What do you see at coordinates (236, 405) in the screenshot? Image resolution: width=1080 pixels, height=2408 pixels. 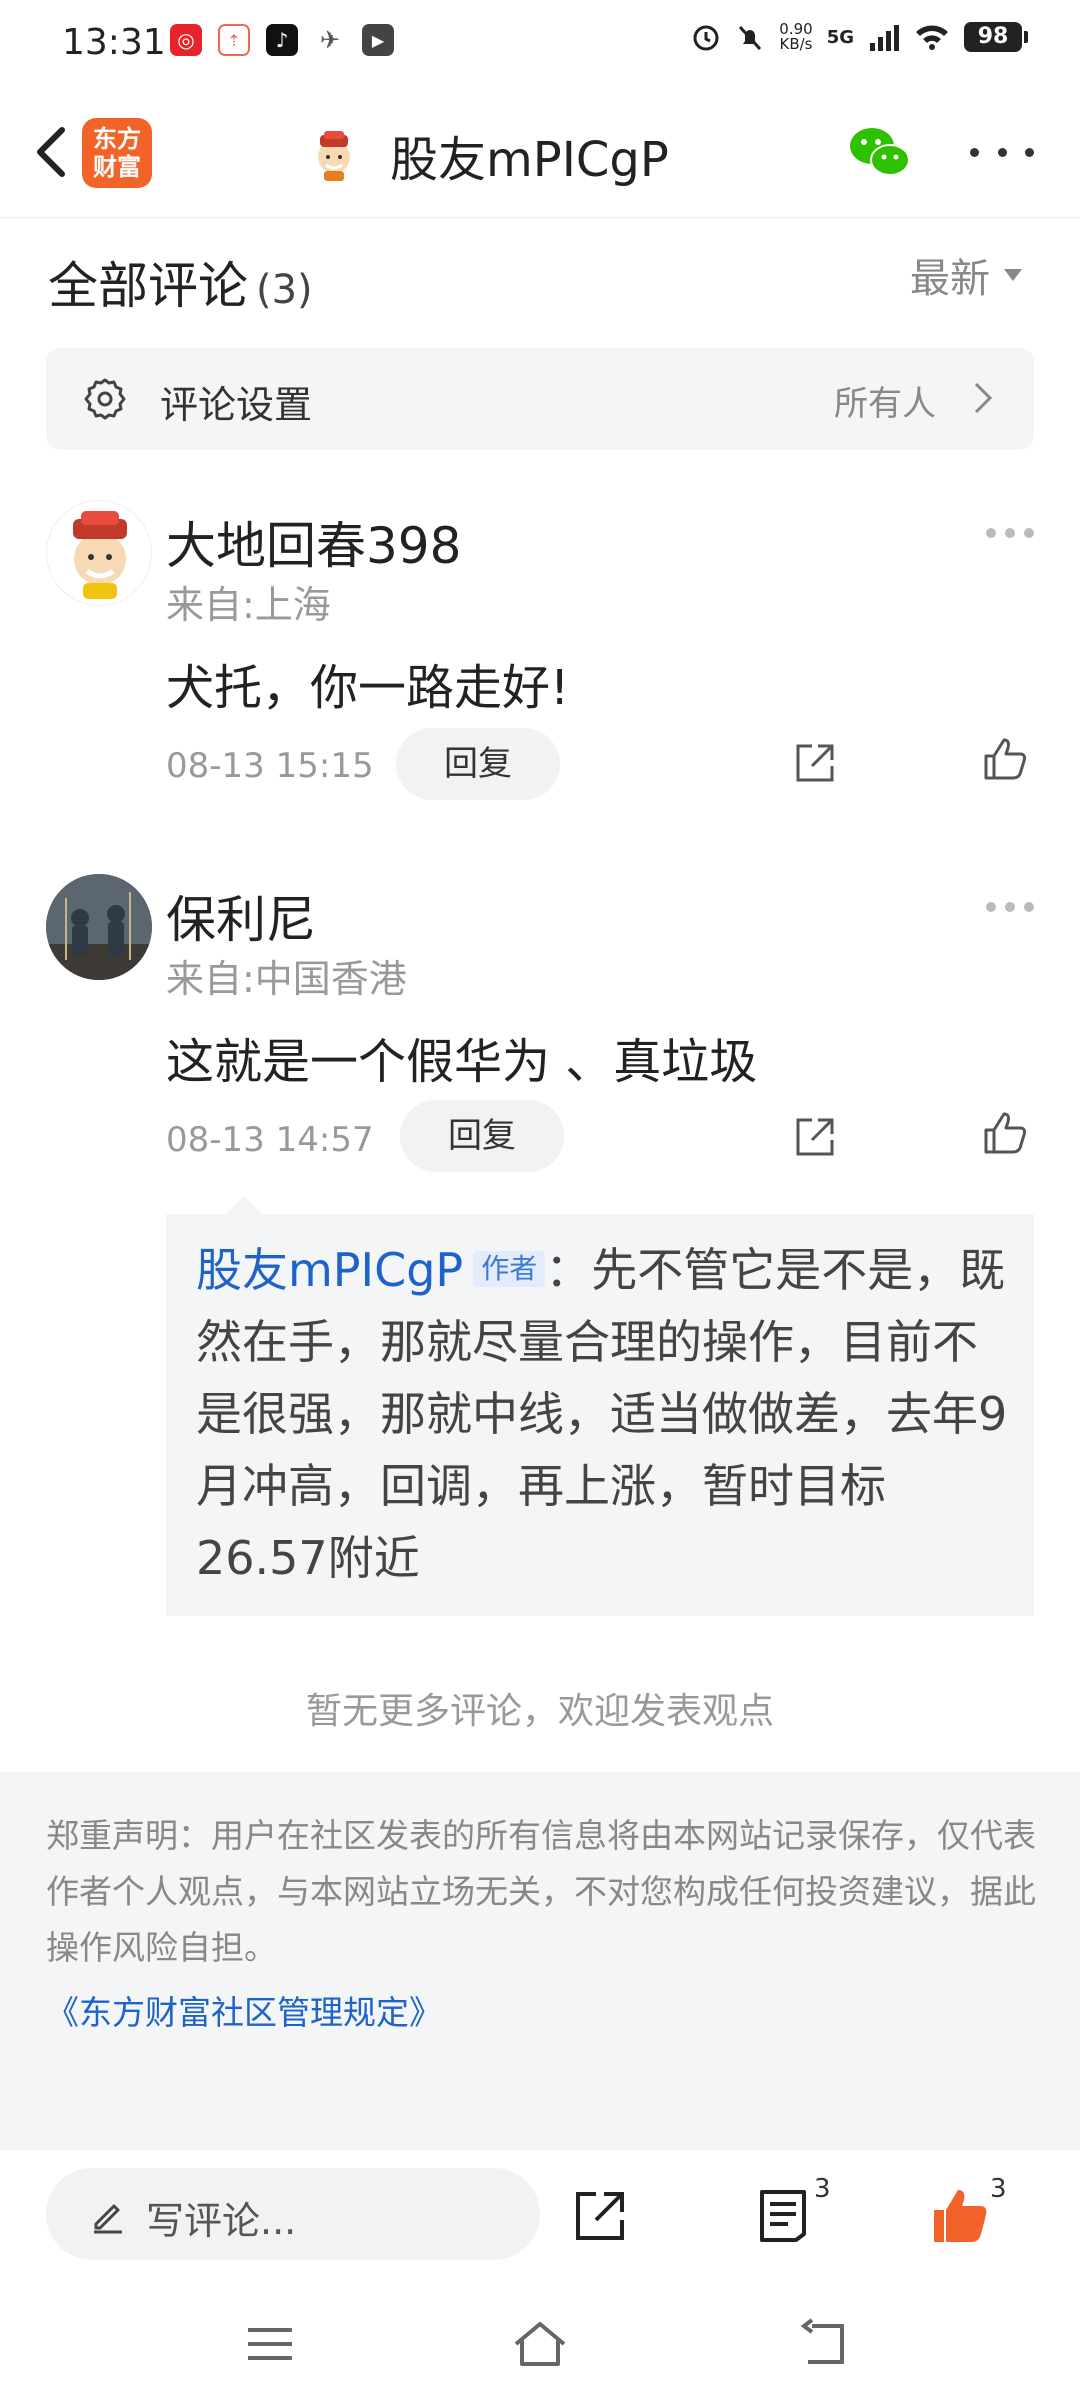 I see `settings-label: 评论设置` at bounding box center [236, 405].